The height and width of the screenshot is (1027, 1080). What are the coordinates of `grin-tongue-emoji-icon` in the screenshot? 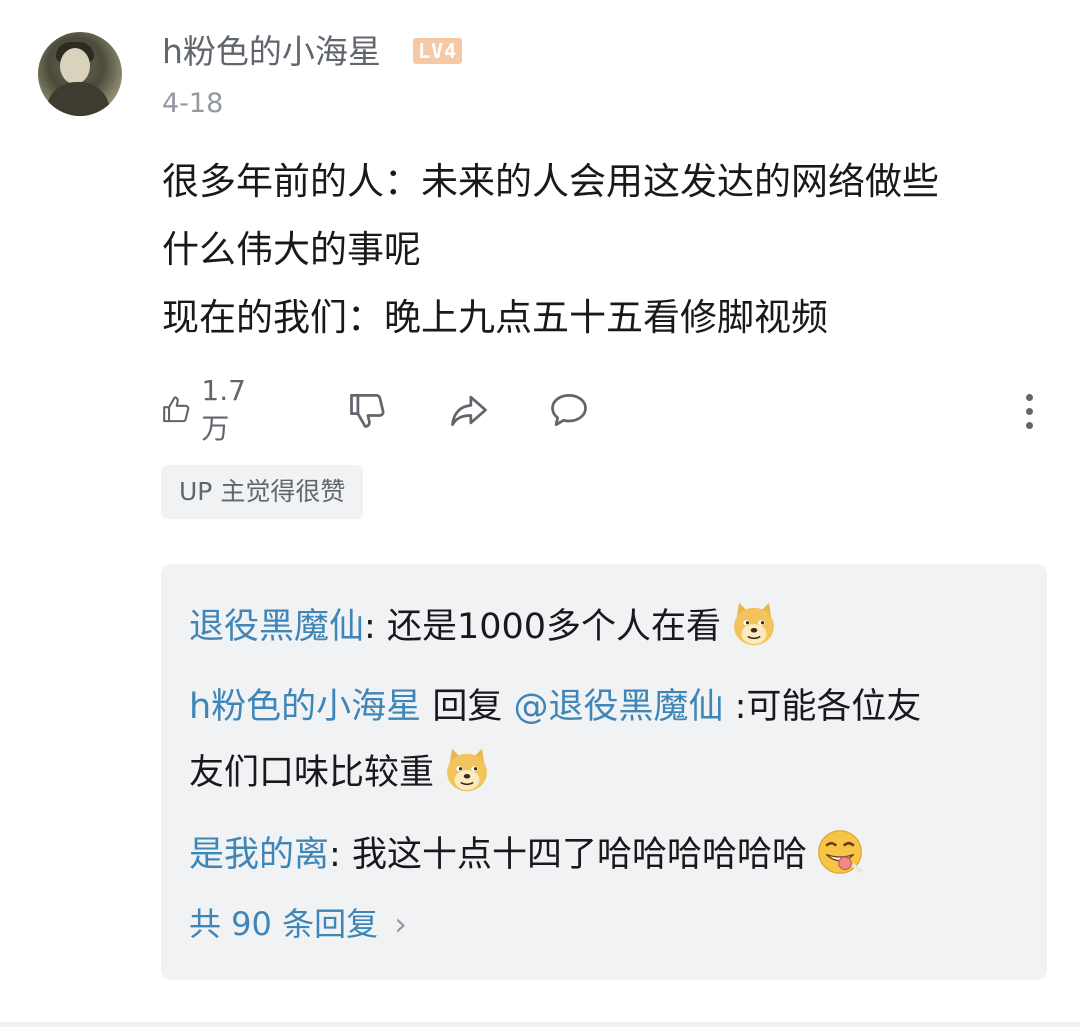 It's located at (840, 852).